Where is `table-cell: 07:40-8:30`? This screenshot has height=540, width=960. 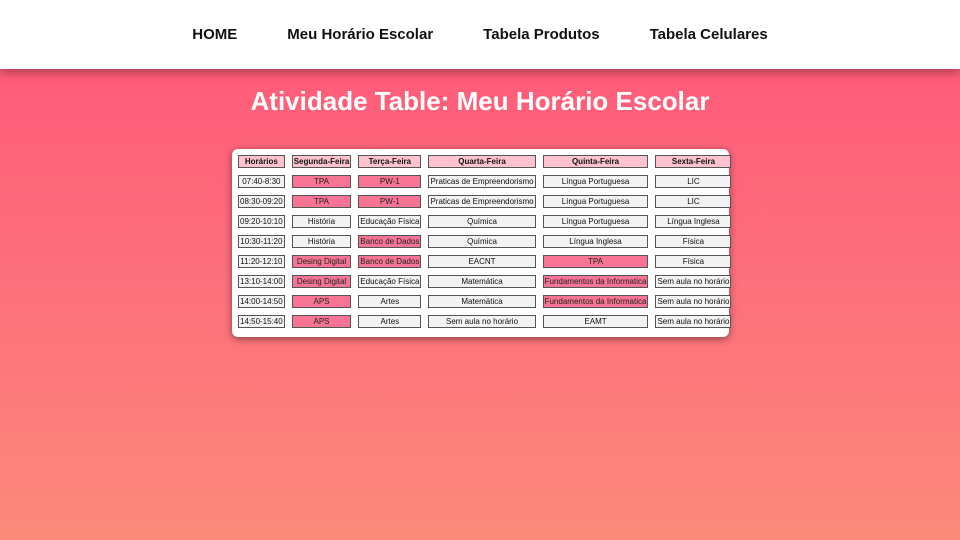 table-cell: 07:40-8:30 is located at coordinates (261, 181).